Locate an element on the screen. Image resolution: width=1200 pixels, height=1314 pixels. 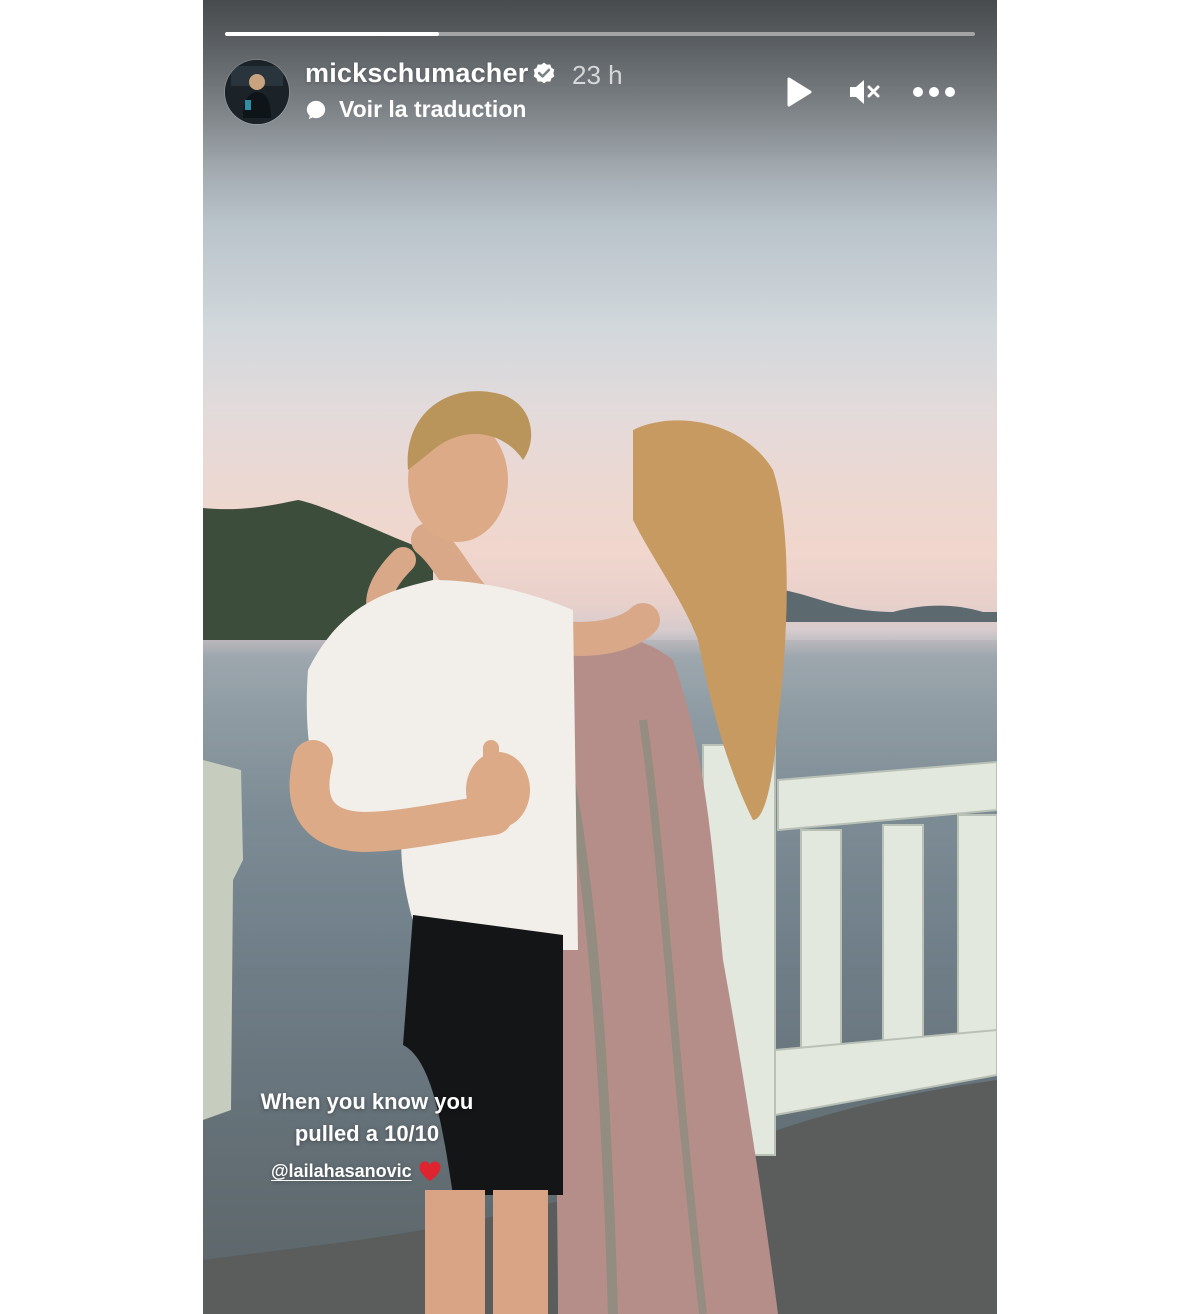
man-shorts is located at coordinates (483, 1055).